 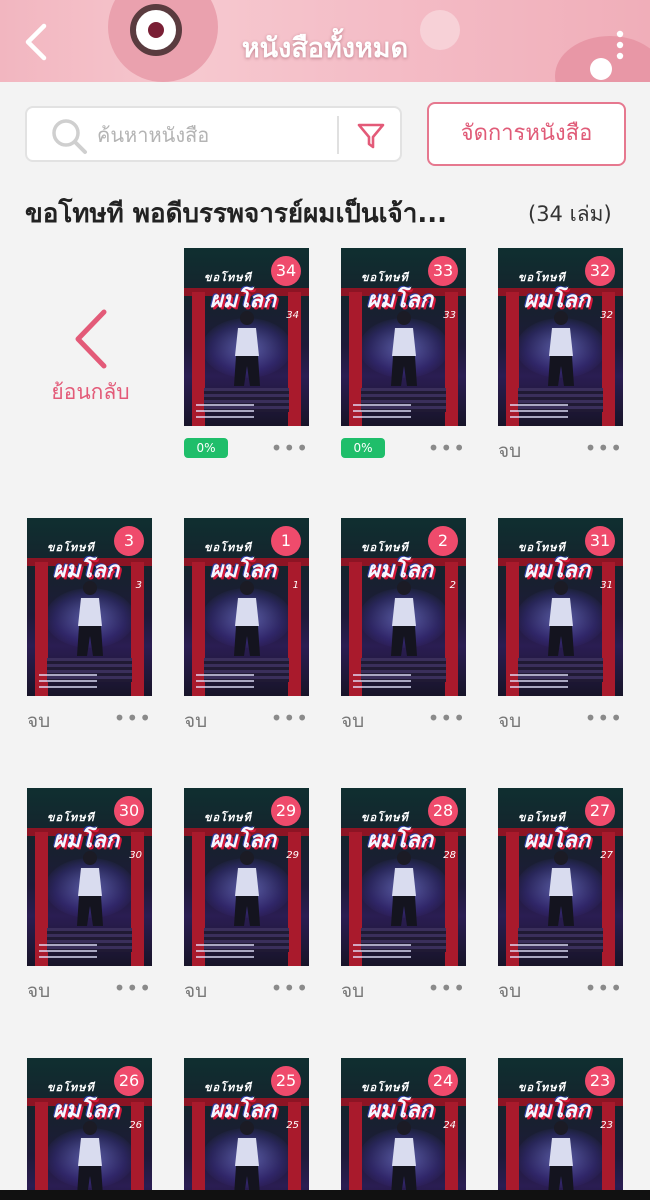 I want to click on book-item: ขอโทษที ผมโลก 33 33 0% •••, so click(x=403, y=355).